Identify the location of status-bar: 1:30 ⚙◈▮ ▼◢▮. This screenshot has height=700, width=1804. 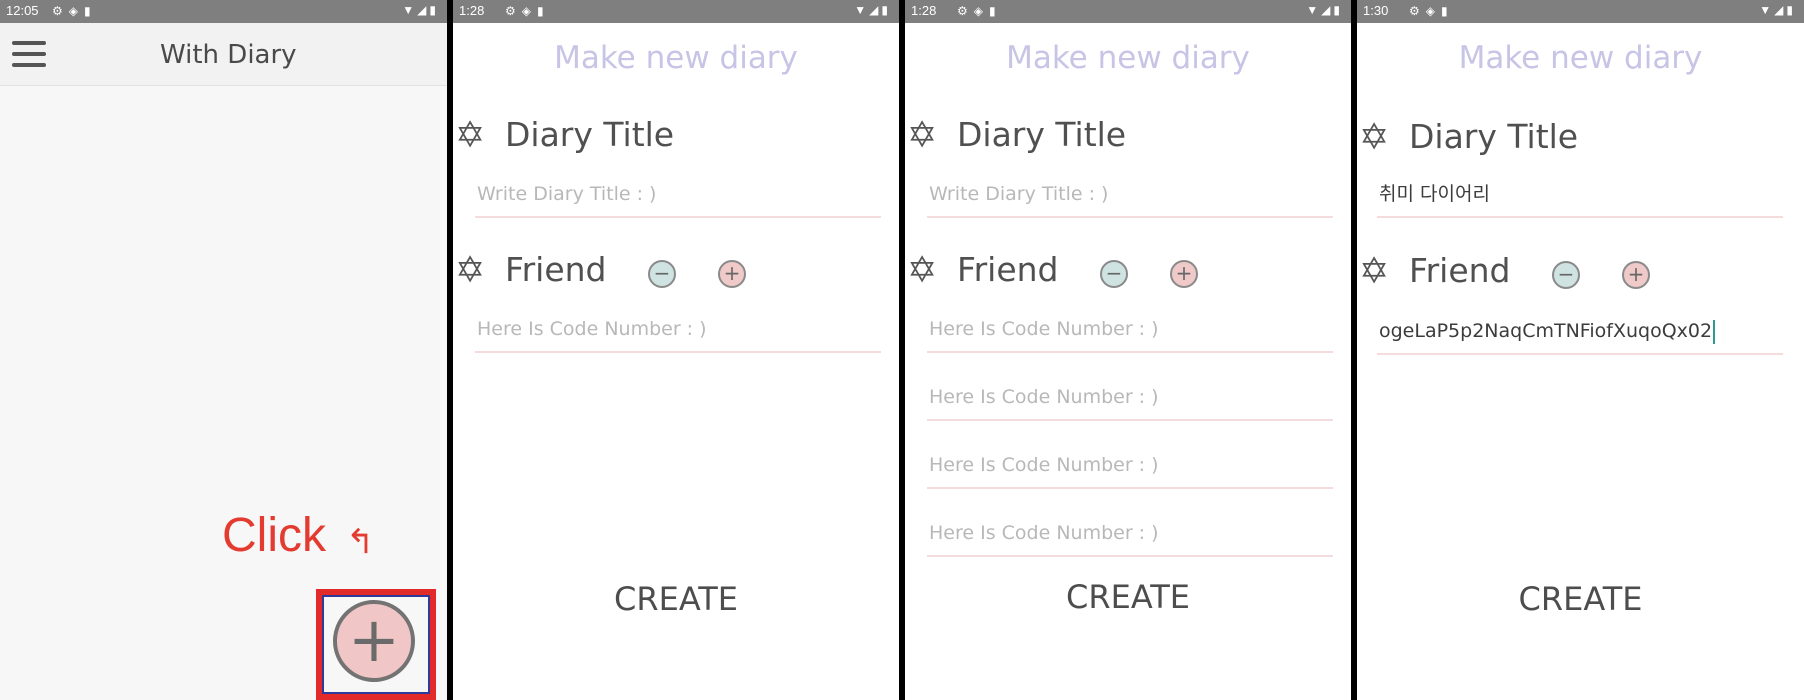
(1580, 11).